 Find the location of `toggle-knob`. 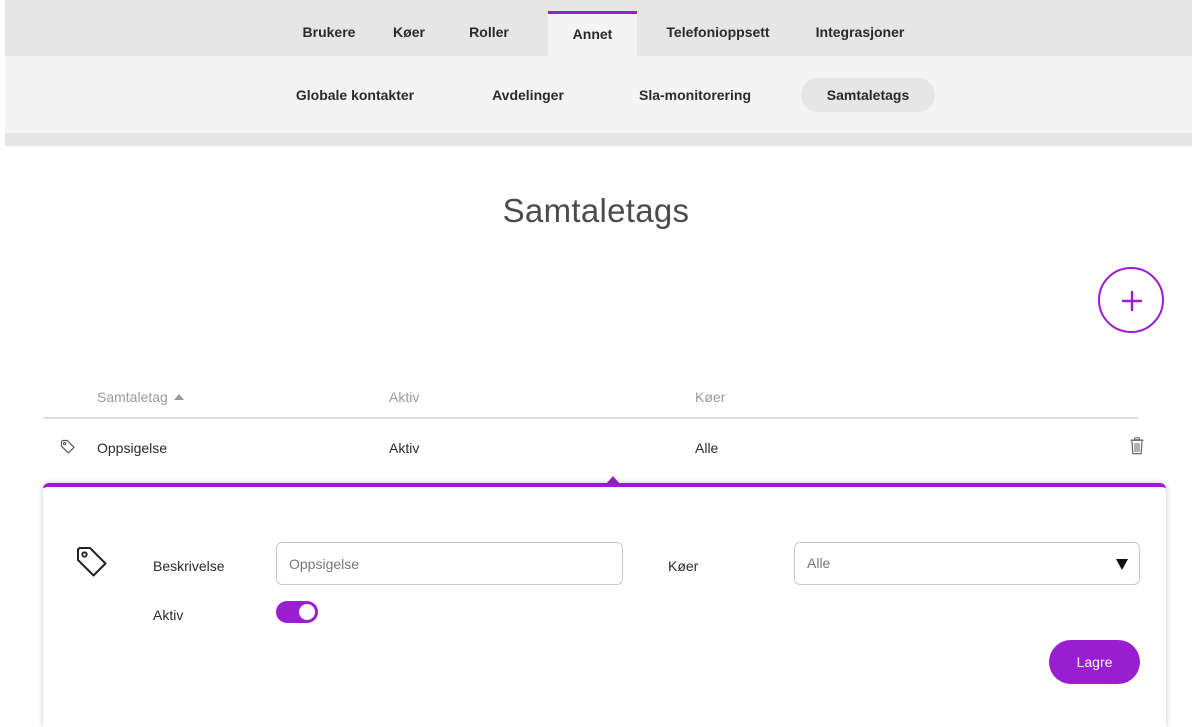

toggle-knob is located at coordinates (307, 612).